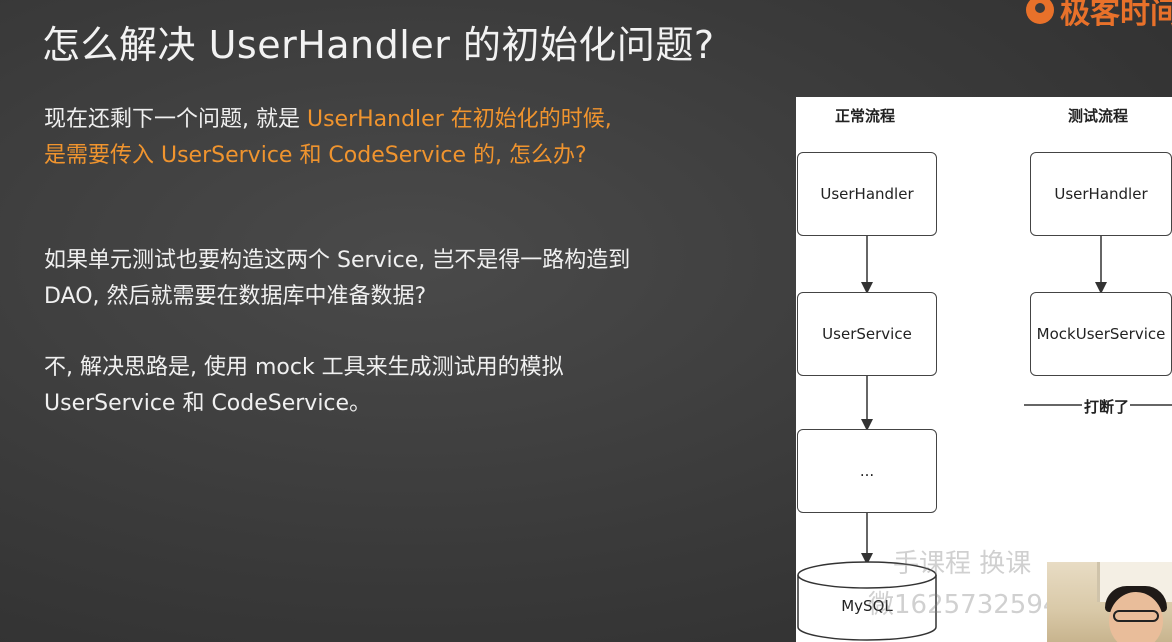 The height and width of the screenshot is (642, 1172). What do you see at coordinates (1101, 194) in the screenshot?
I see `node-test-userhandler: UserHandler` at bounding box center [1101, 194].